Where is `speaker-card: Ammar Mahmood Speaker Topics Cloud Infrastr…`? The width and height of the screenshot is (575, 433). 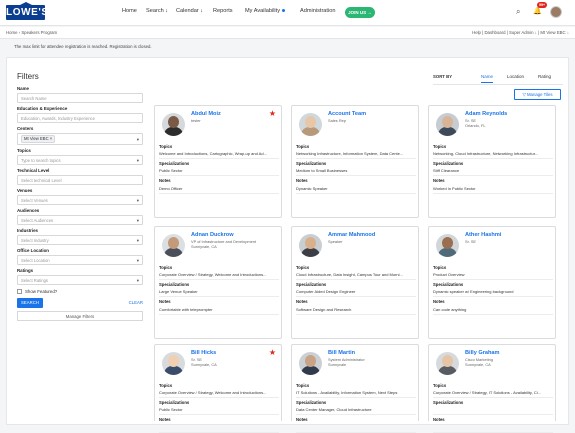
speaker-card: Ammar Mahmood Speaker Topics Cloud Infrastr… is located at coordinates (355, 282).